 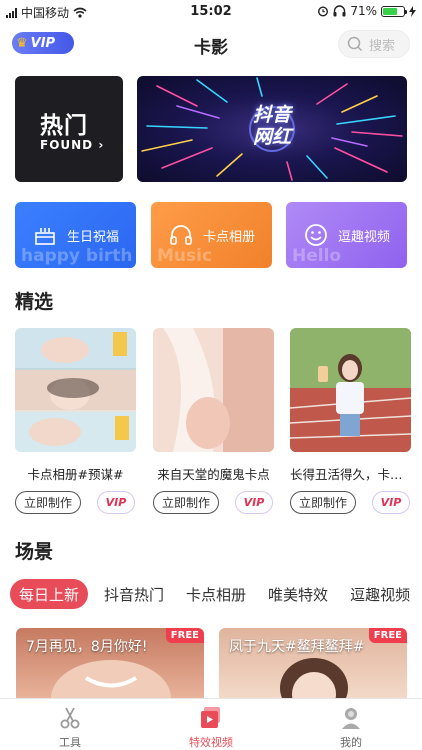 I want to click on make-now-button-3: 立即制作, so click(x=323, y=502).